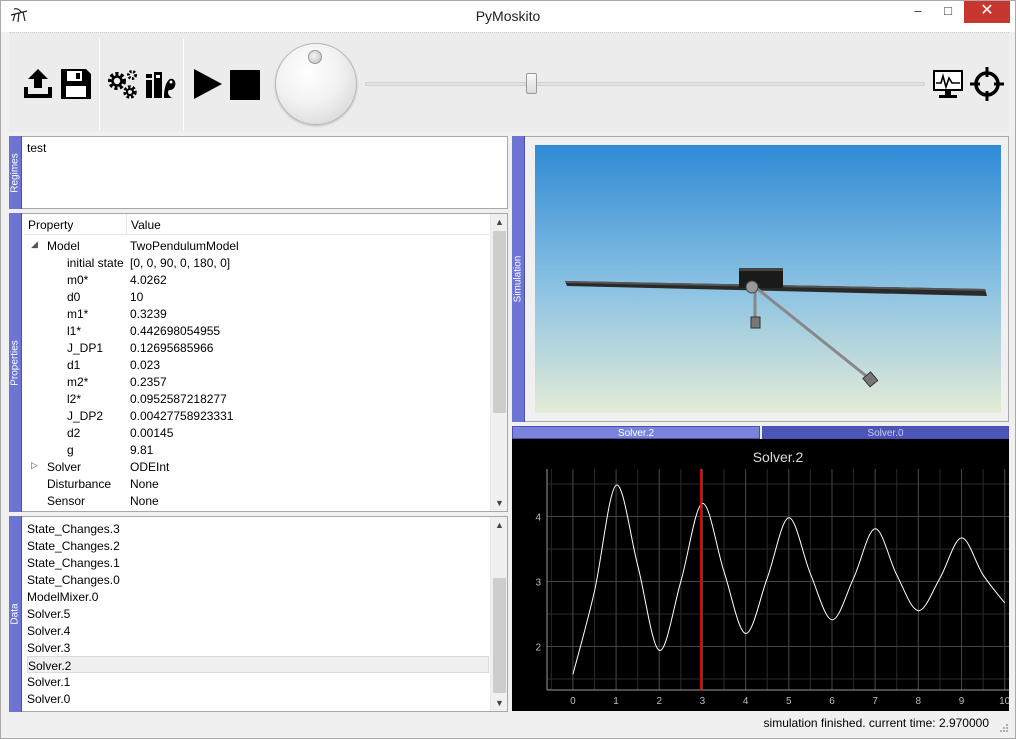 This screenshot has width=1016, height=739. I want to click on stop-icon, so click(245, 85).